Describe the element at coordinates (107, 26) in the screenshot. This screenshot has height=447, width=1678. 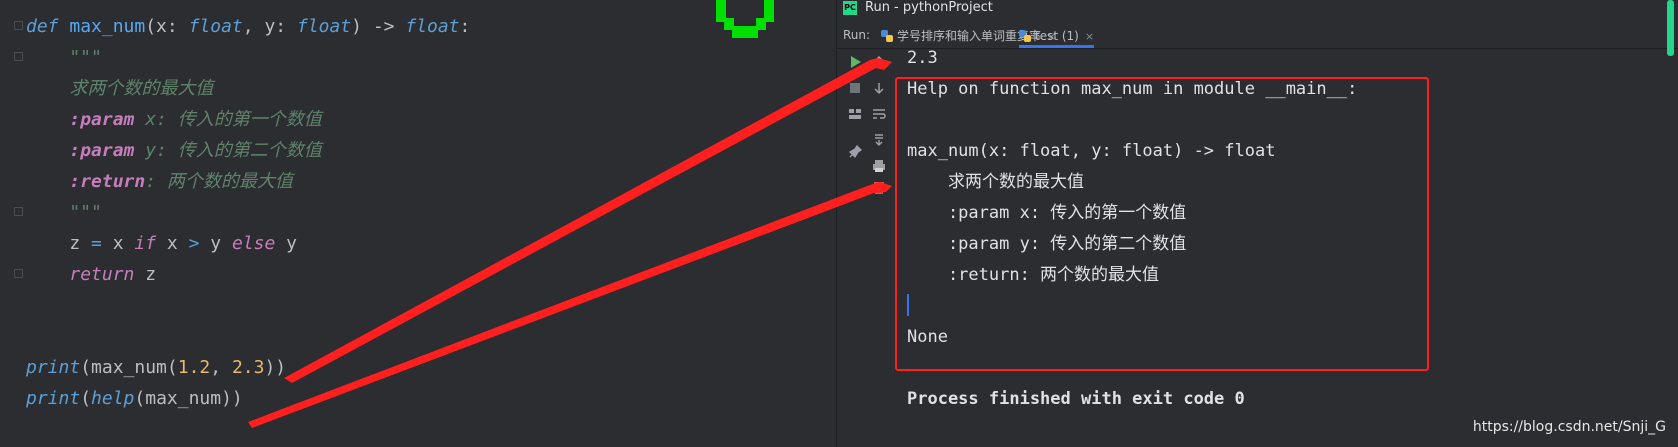
I see `code-token: max_num` at that location.